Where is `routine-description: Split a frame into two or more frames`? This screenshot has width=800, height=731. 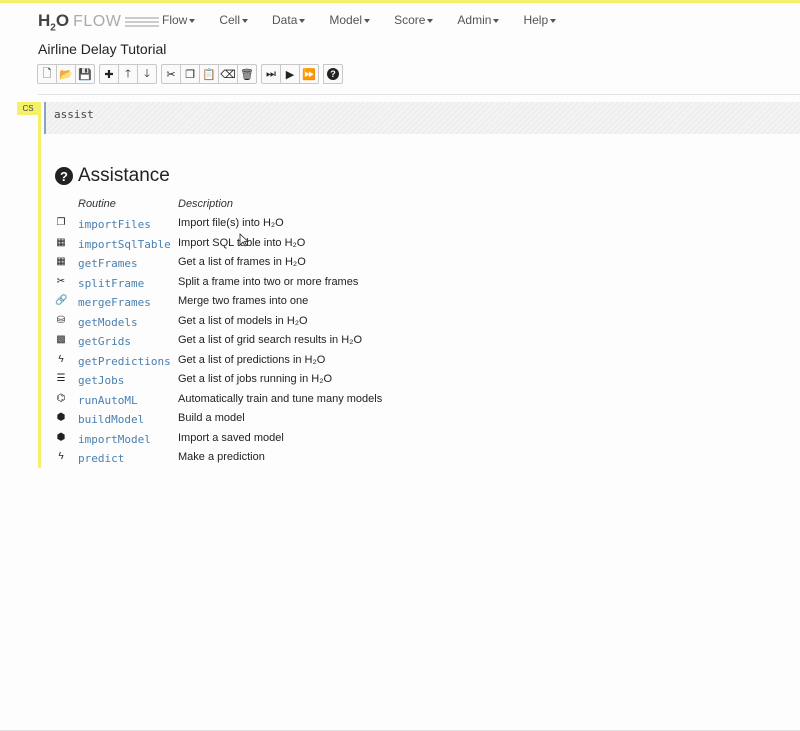 routine-description: Split a frame into two or more frames is located at coordinates (268, 281).